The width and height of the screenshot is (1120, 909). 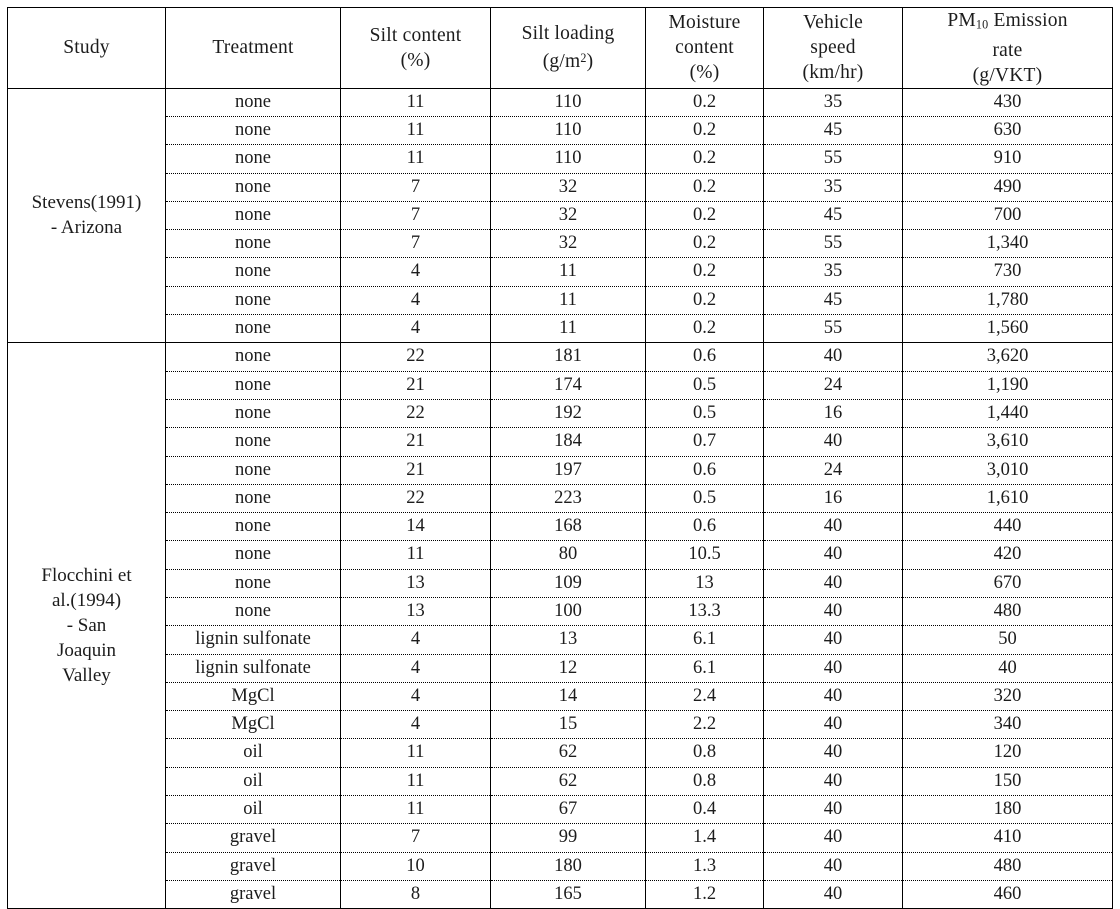 What do you see at coordinates (1007, 244) in the screenshot?
I see `cell-pm10-emission-rate: 1,340` at bounding box center [1007, 244].